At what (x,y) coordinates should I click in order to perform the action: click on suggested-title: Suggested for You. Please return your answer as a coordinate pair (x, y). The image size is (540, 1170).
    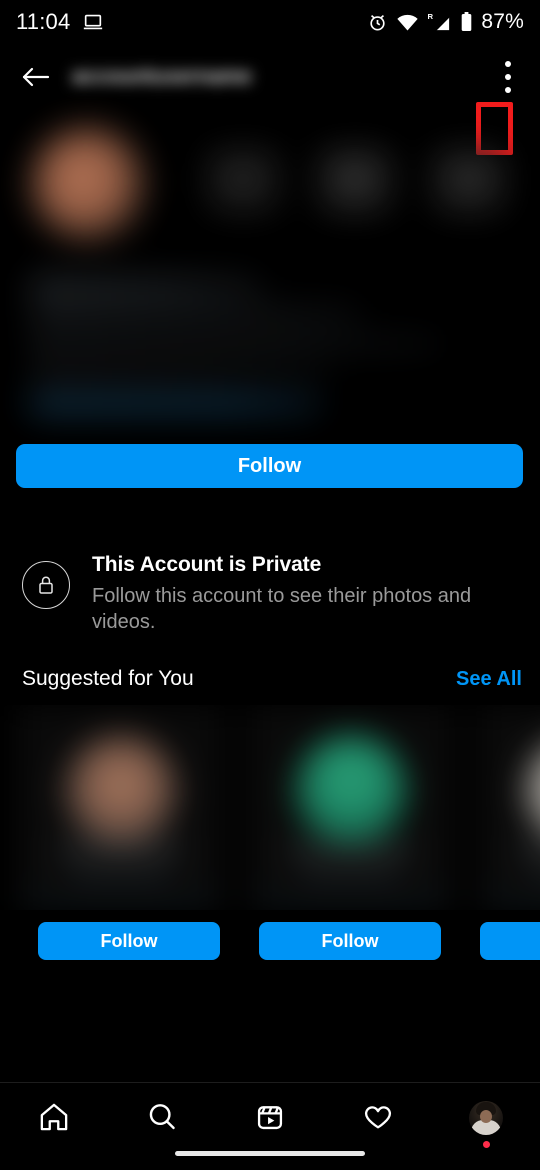
    Looking at the image, I should click on (108, 679).